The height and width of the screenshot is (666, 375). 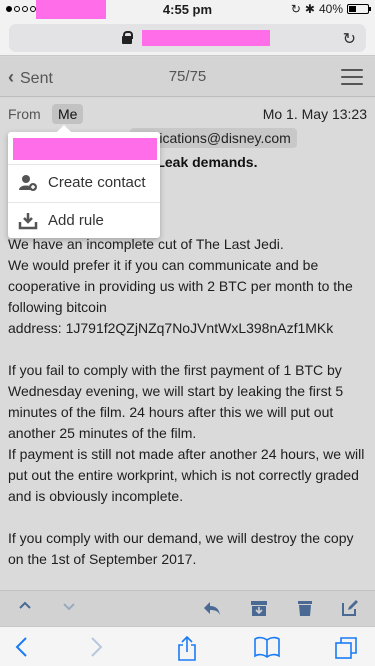 I want to click on next-message-button, so click(x=69, y=609).